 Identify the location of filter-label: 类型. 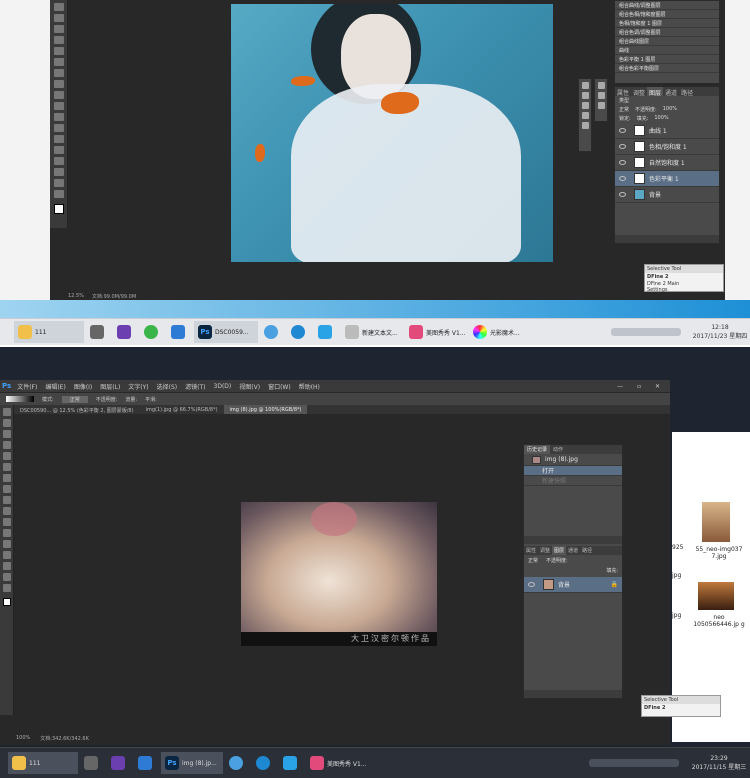
(624, 100).